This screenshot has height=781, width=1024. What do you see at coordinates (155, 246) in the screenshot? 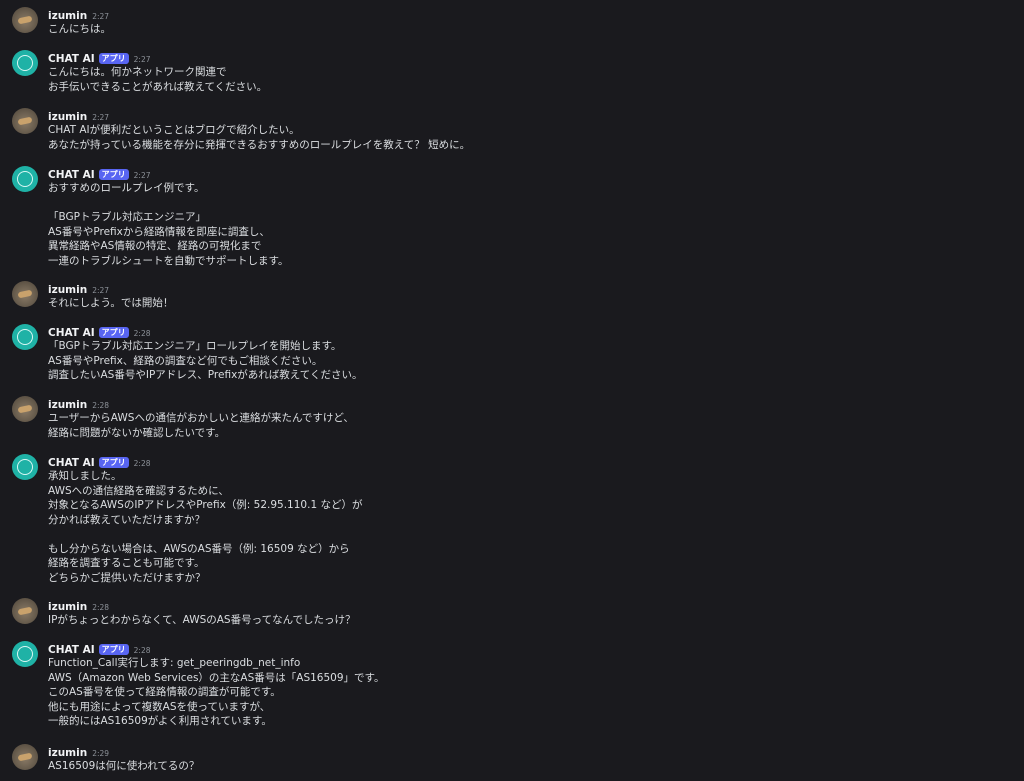
I see `message-line: 異常経路やAS情報の特定、経路の可視化まで` at bounding box center [155, 246].